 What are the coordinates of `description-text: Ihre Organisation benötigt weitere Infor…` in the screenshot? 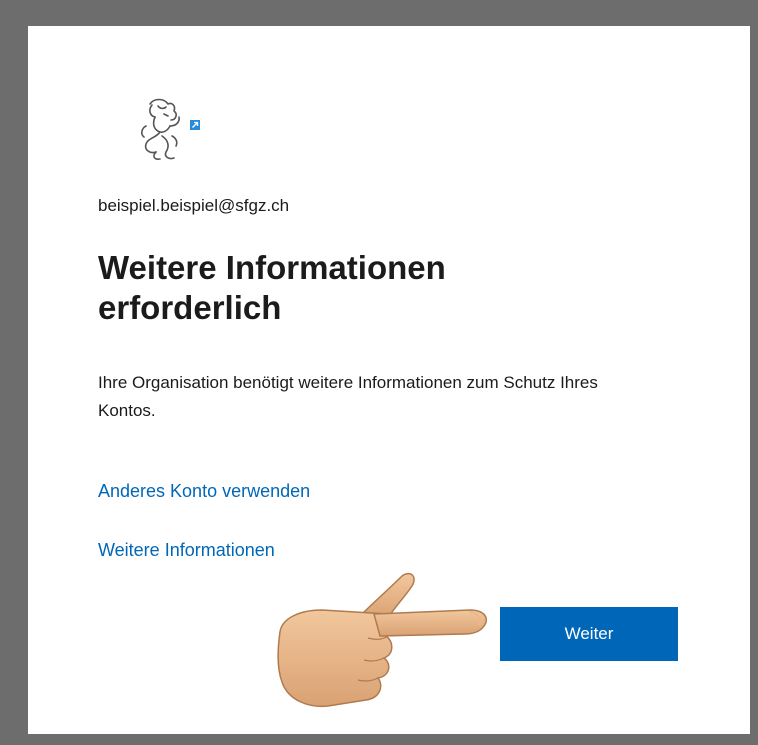 It's located at (348, 396).